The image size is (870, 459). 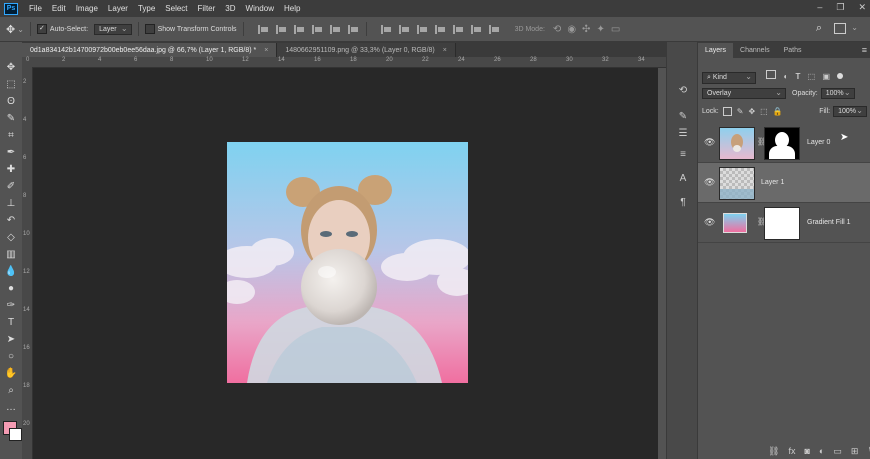 I want to click on 3d-roll-icon: ◉, so click(x=571, y=29).